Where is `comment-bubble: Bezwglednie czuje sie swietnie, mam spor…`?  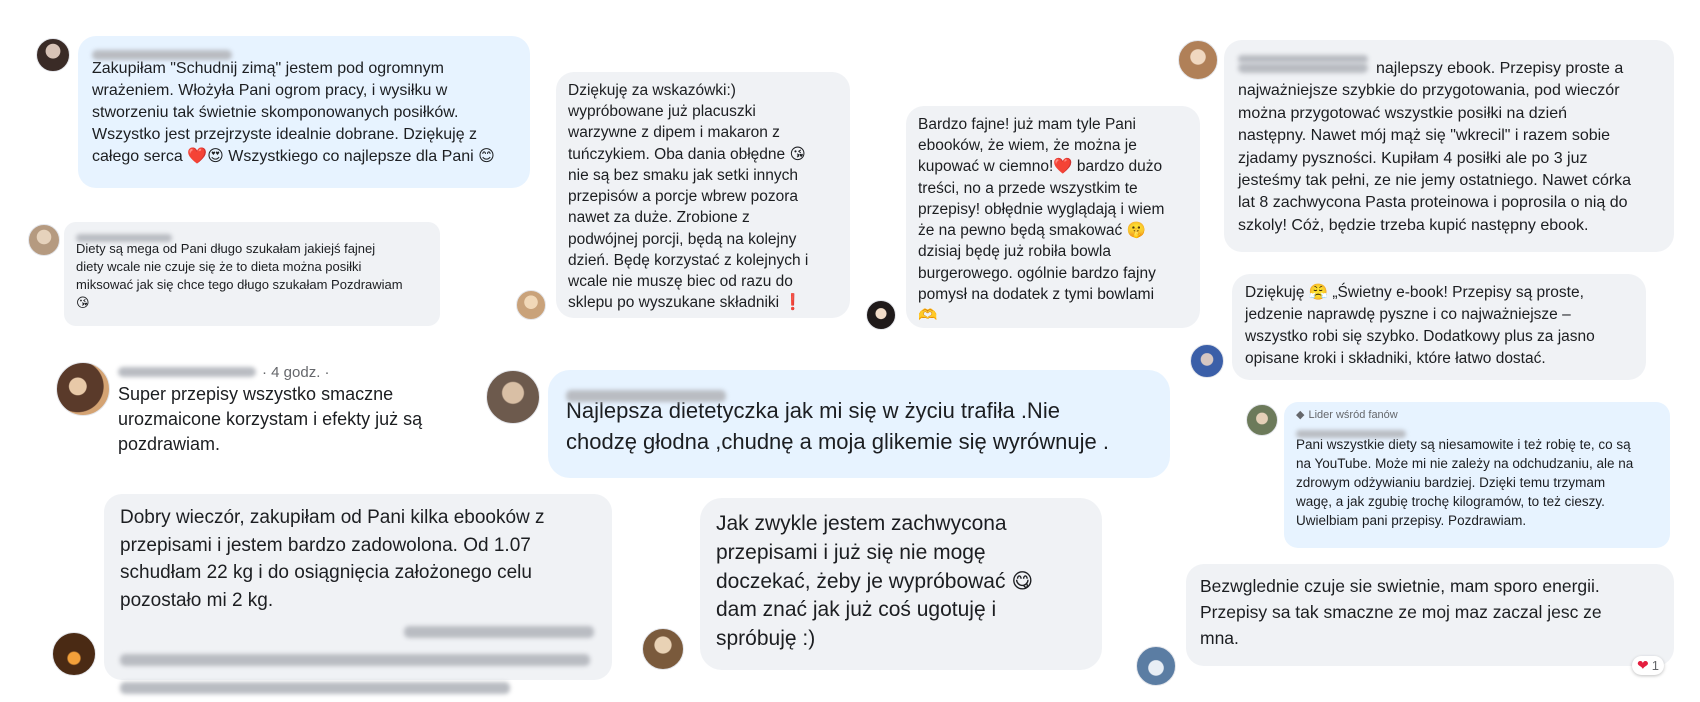 comment-bubble: Bezwglednie czuje sie swietnie, mam spor… is located at coordinates (1430, 615).